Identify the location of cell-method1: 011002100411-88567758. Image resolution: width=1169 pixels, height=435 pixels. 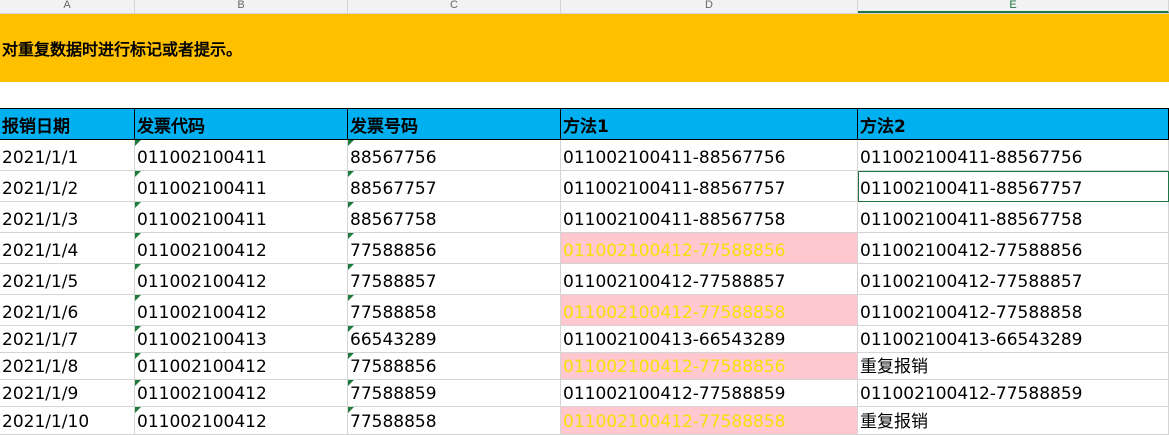
(709, 217).